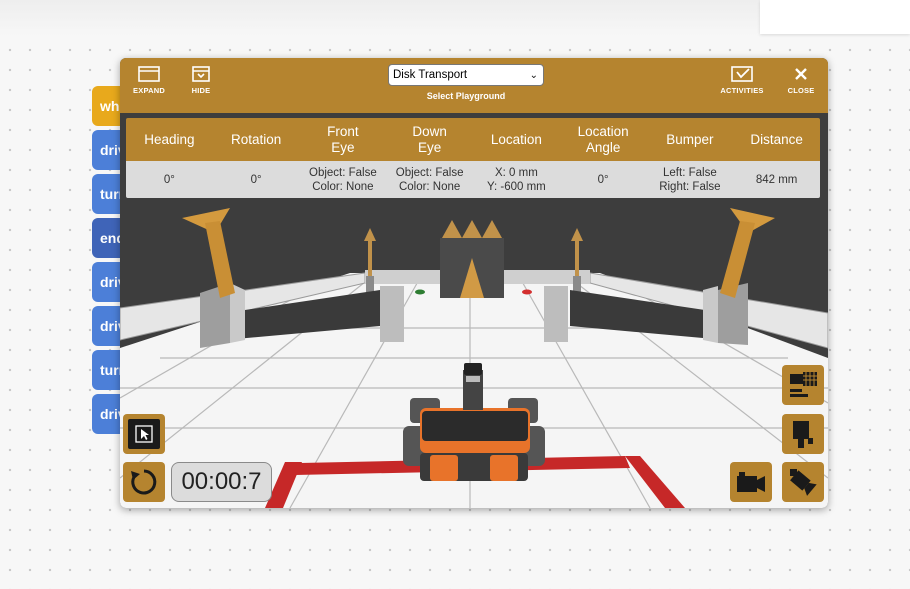 The height and width of the screenshot is (589, 910). Describe the element at coordinates (343, 139) in the screenshot. I see `stats-header: Front Eye` at that location.